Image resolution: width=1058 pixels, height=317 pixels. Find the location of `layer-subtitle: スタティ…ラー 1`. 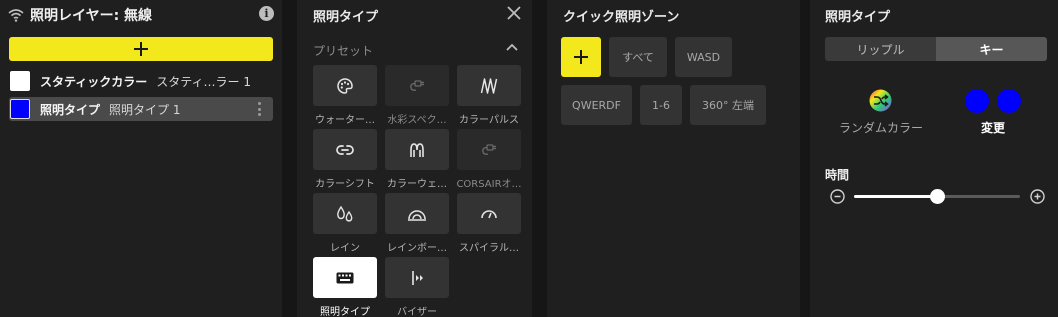

layer-subtitle: スタティ…ラー 1 is located at coordinates (204, 81).